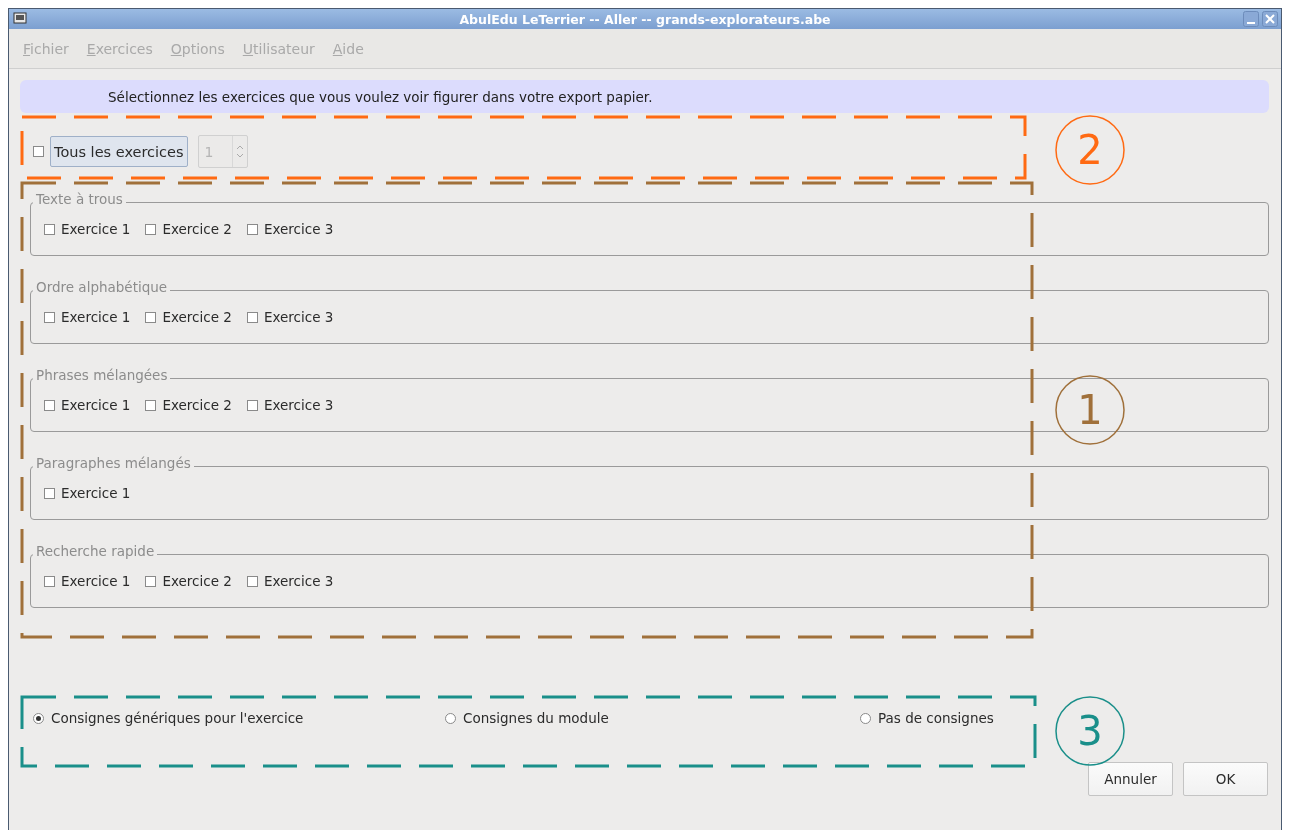 The height and width of the screenshot is (830, 1289). What do you see at coordinates (1270, 19) in the screenshot?
I see `close-icon` at bounding box center [1270, 19].